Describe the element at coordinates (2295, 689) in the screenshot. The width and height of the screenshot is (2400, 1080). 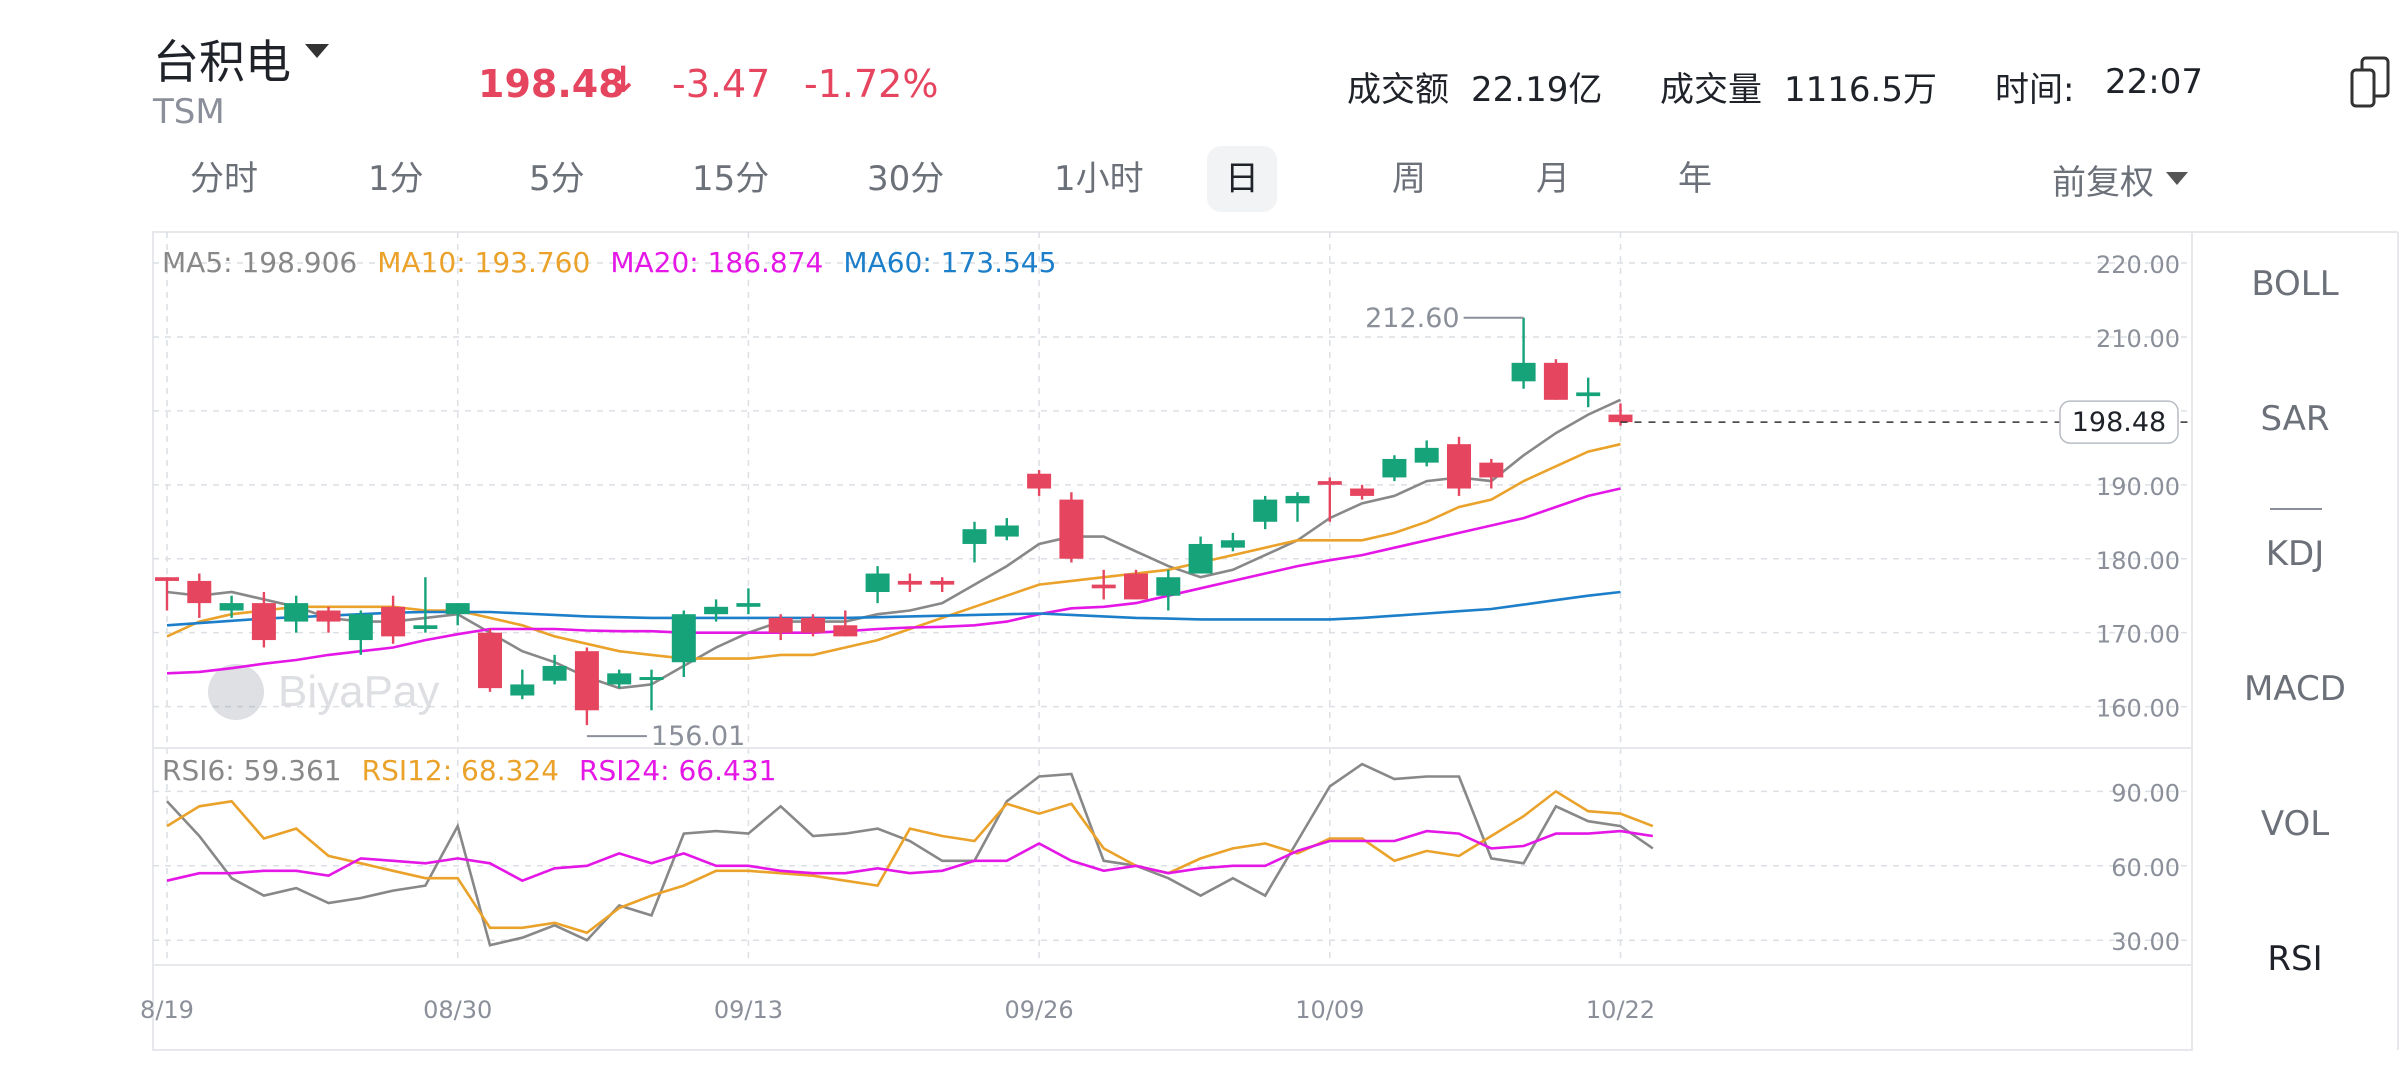
I see `indicator-macd: MACD` at that location.